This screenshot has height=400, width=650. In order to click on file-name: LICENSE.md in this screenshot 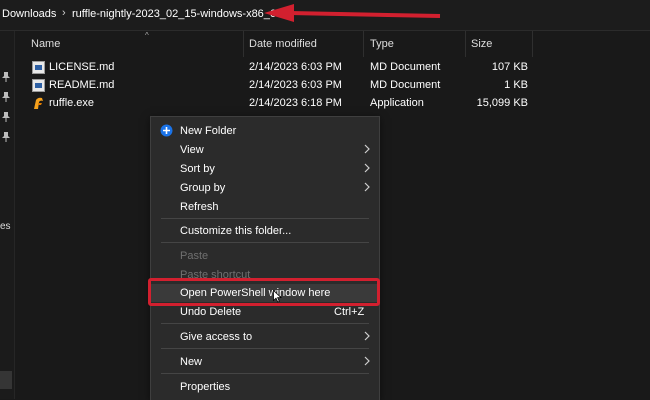, I will do `click(81, 67)`.